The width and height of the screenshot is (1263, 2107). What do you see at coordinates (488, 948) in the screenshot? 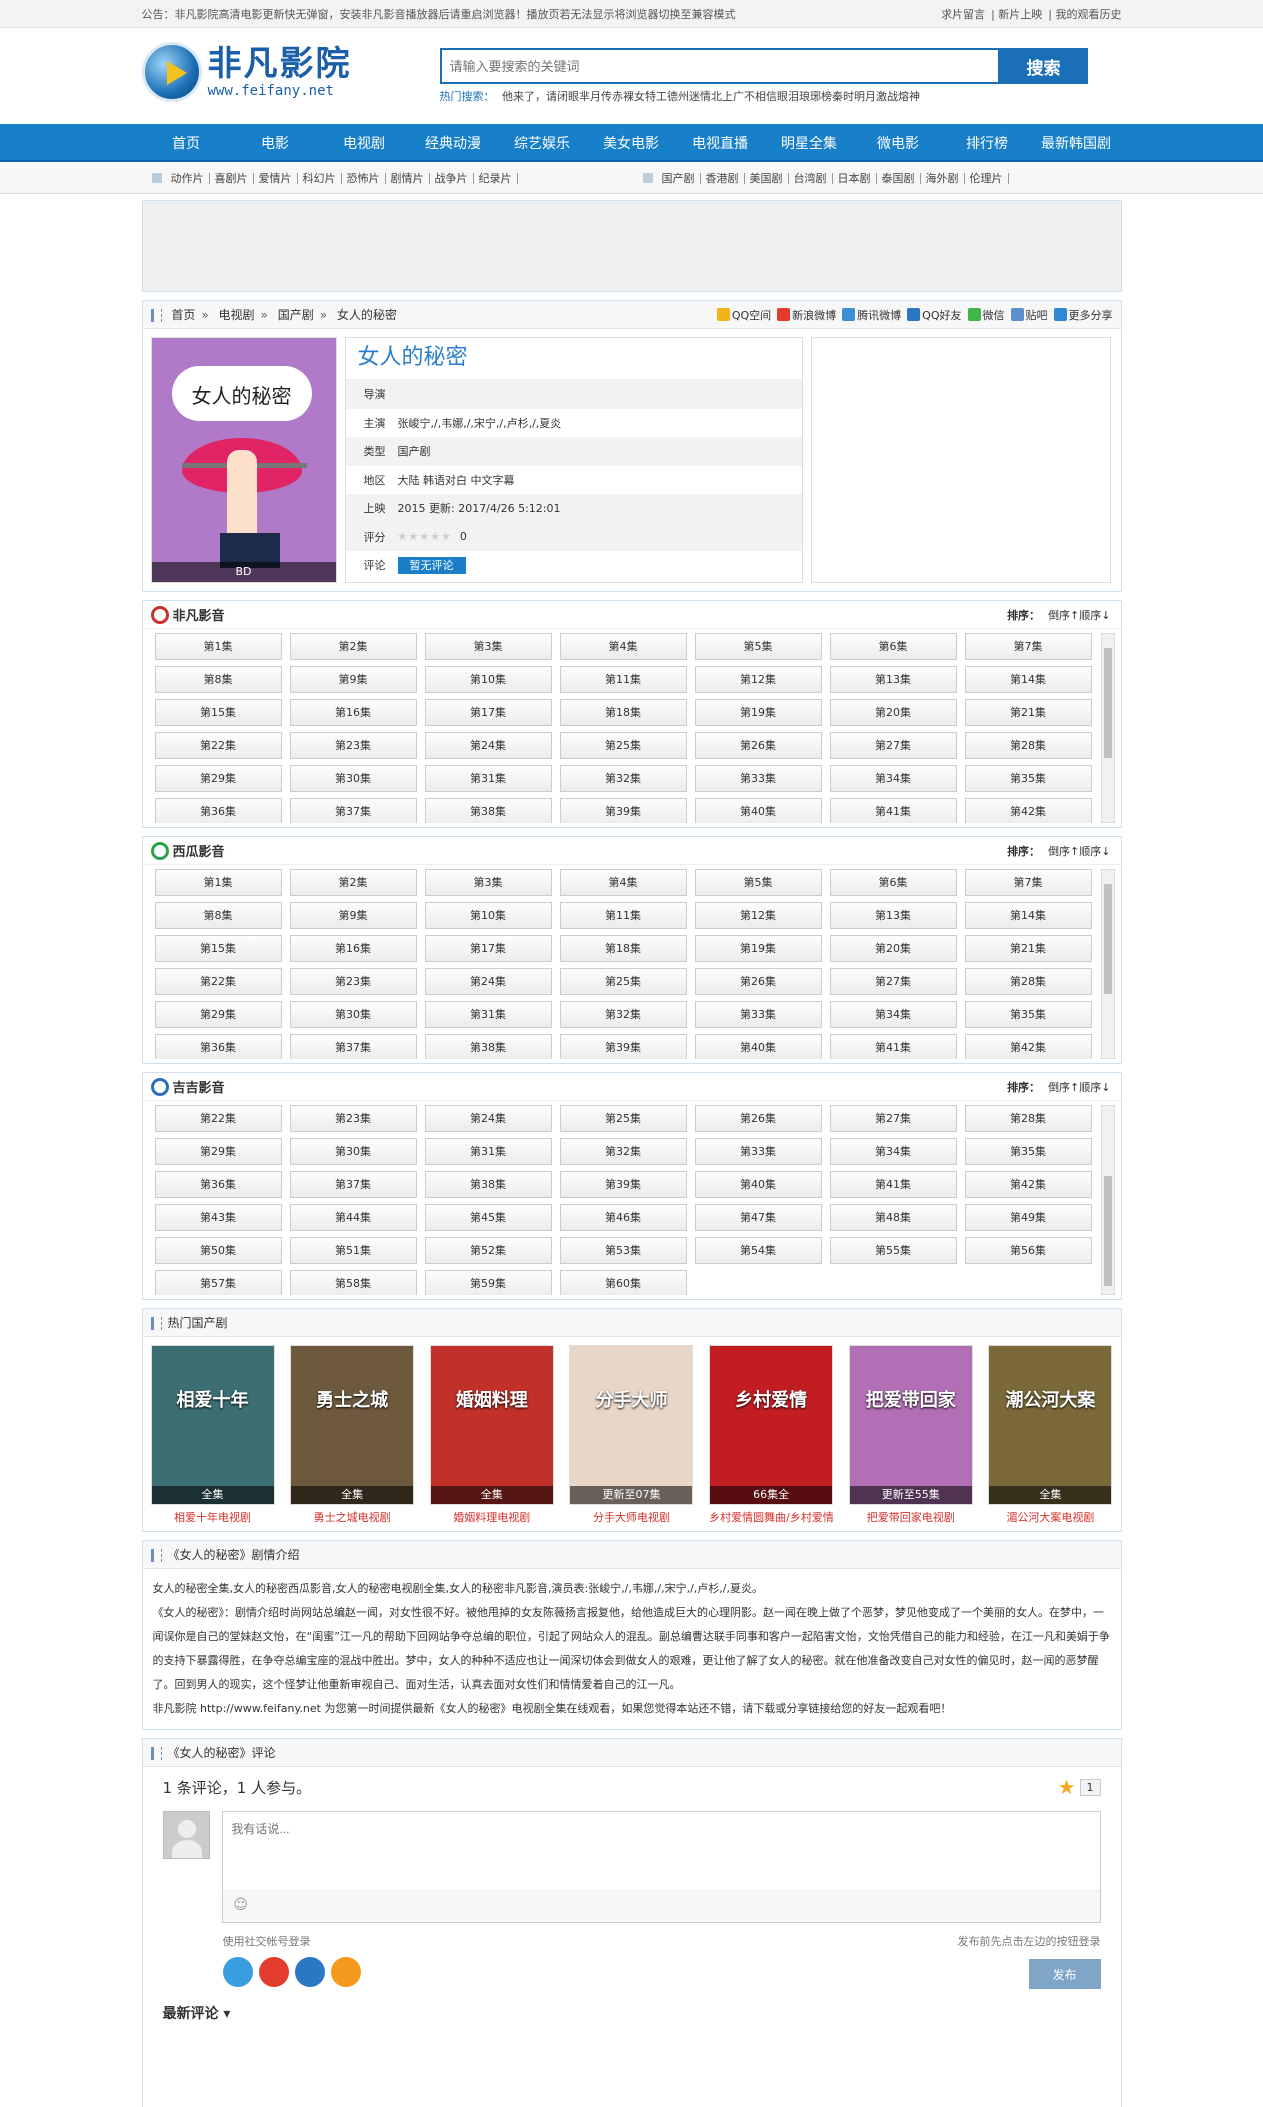
I see `episode-button: 第17集` at bounding box center [488, 948].